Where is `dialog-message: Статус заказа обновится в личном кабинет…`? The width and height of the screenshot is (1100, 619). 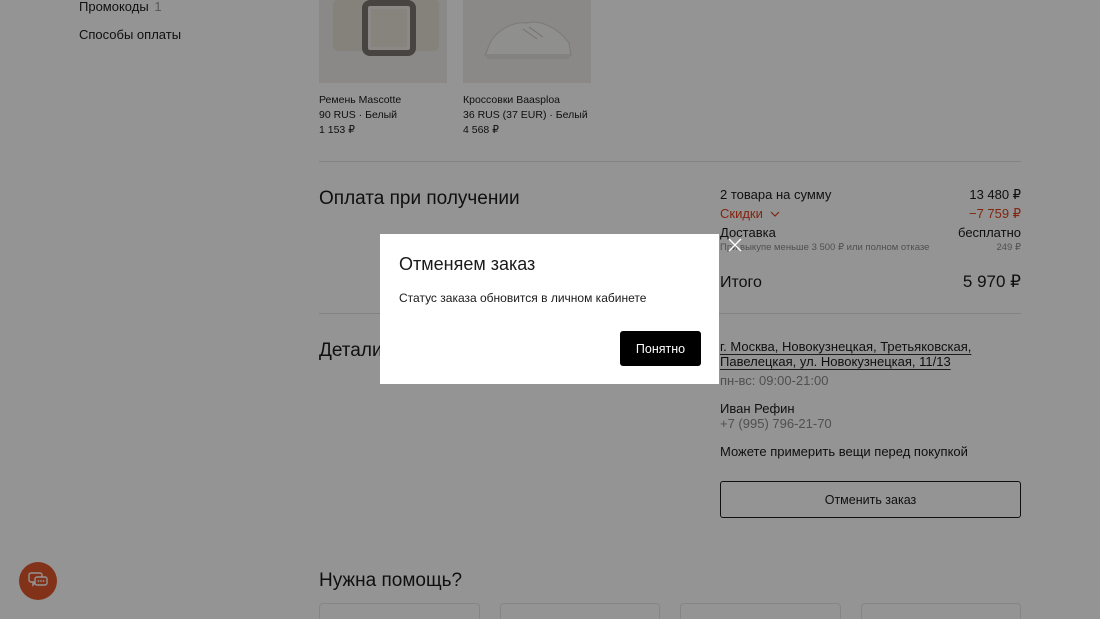 dialog-message: Статус заказа обновится в личном кабинет… is located at coordinates (523, 298).